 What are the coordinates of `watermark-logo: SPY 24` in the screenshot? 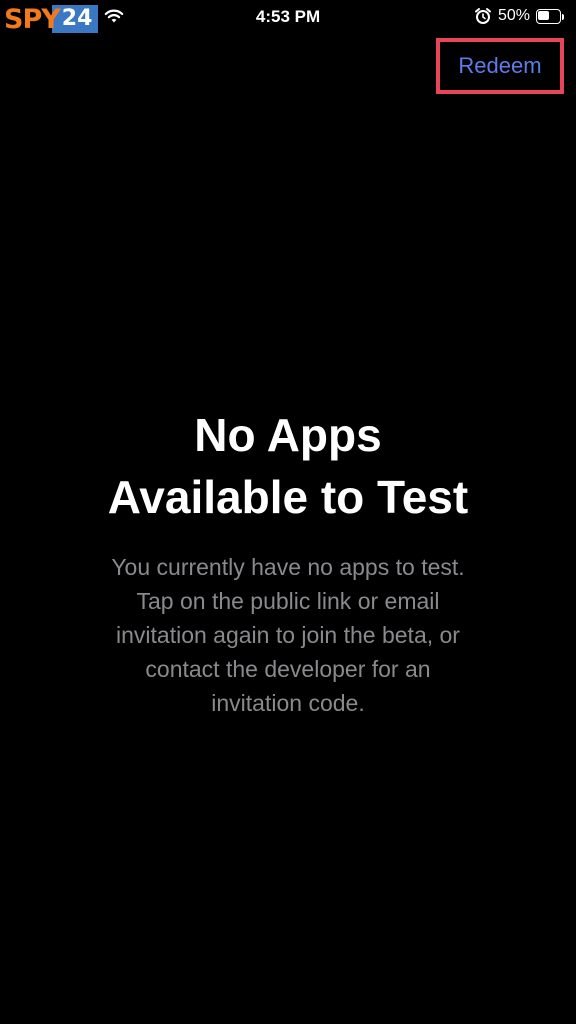 It's located at (51, 19).